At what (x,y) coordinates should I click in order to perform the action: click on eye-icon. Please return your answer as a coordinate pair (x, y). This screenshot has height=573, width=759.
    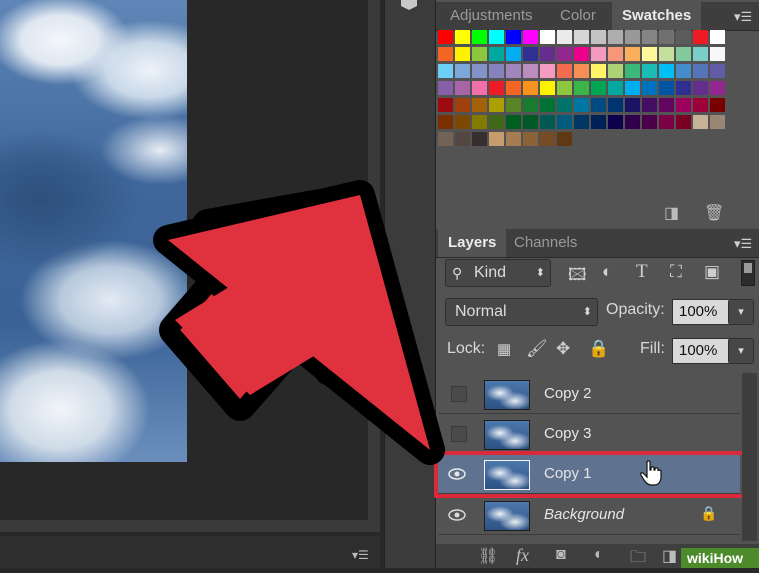
    Looking at the image, I should click on (457, 515).